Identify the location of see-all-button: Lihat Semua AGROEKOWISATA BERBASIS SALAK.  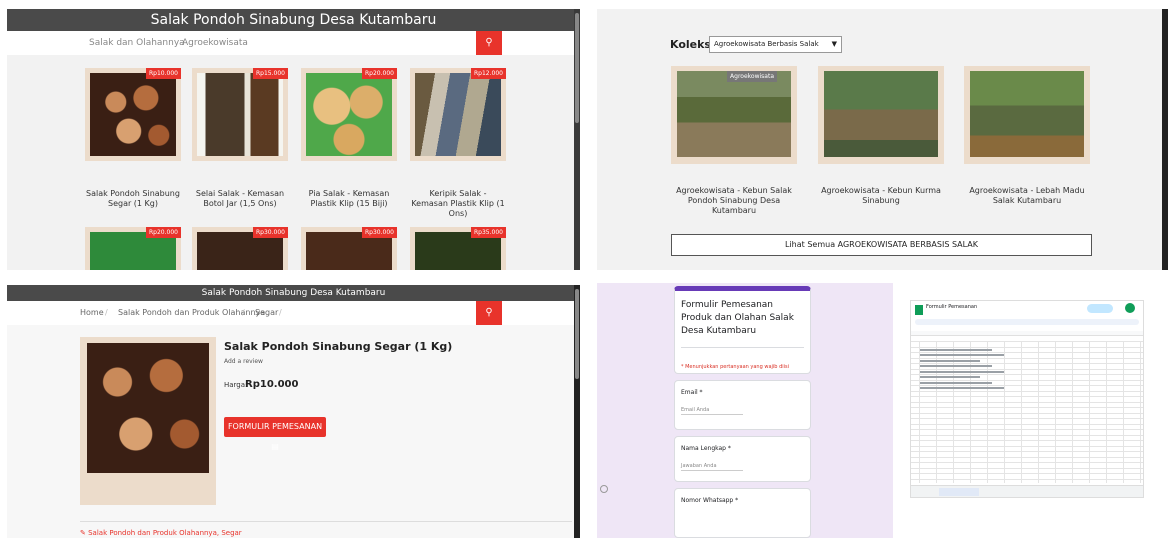
(881, 245).